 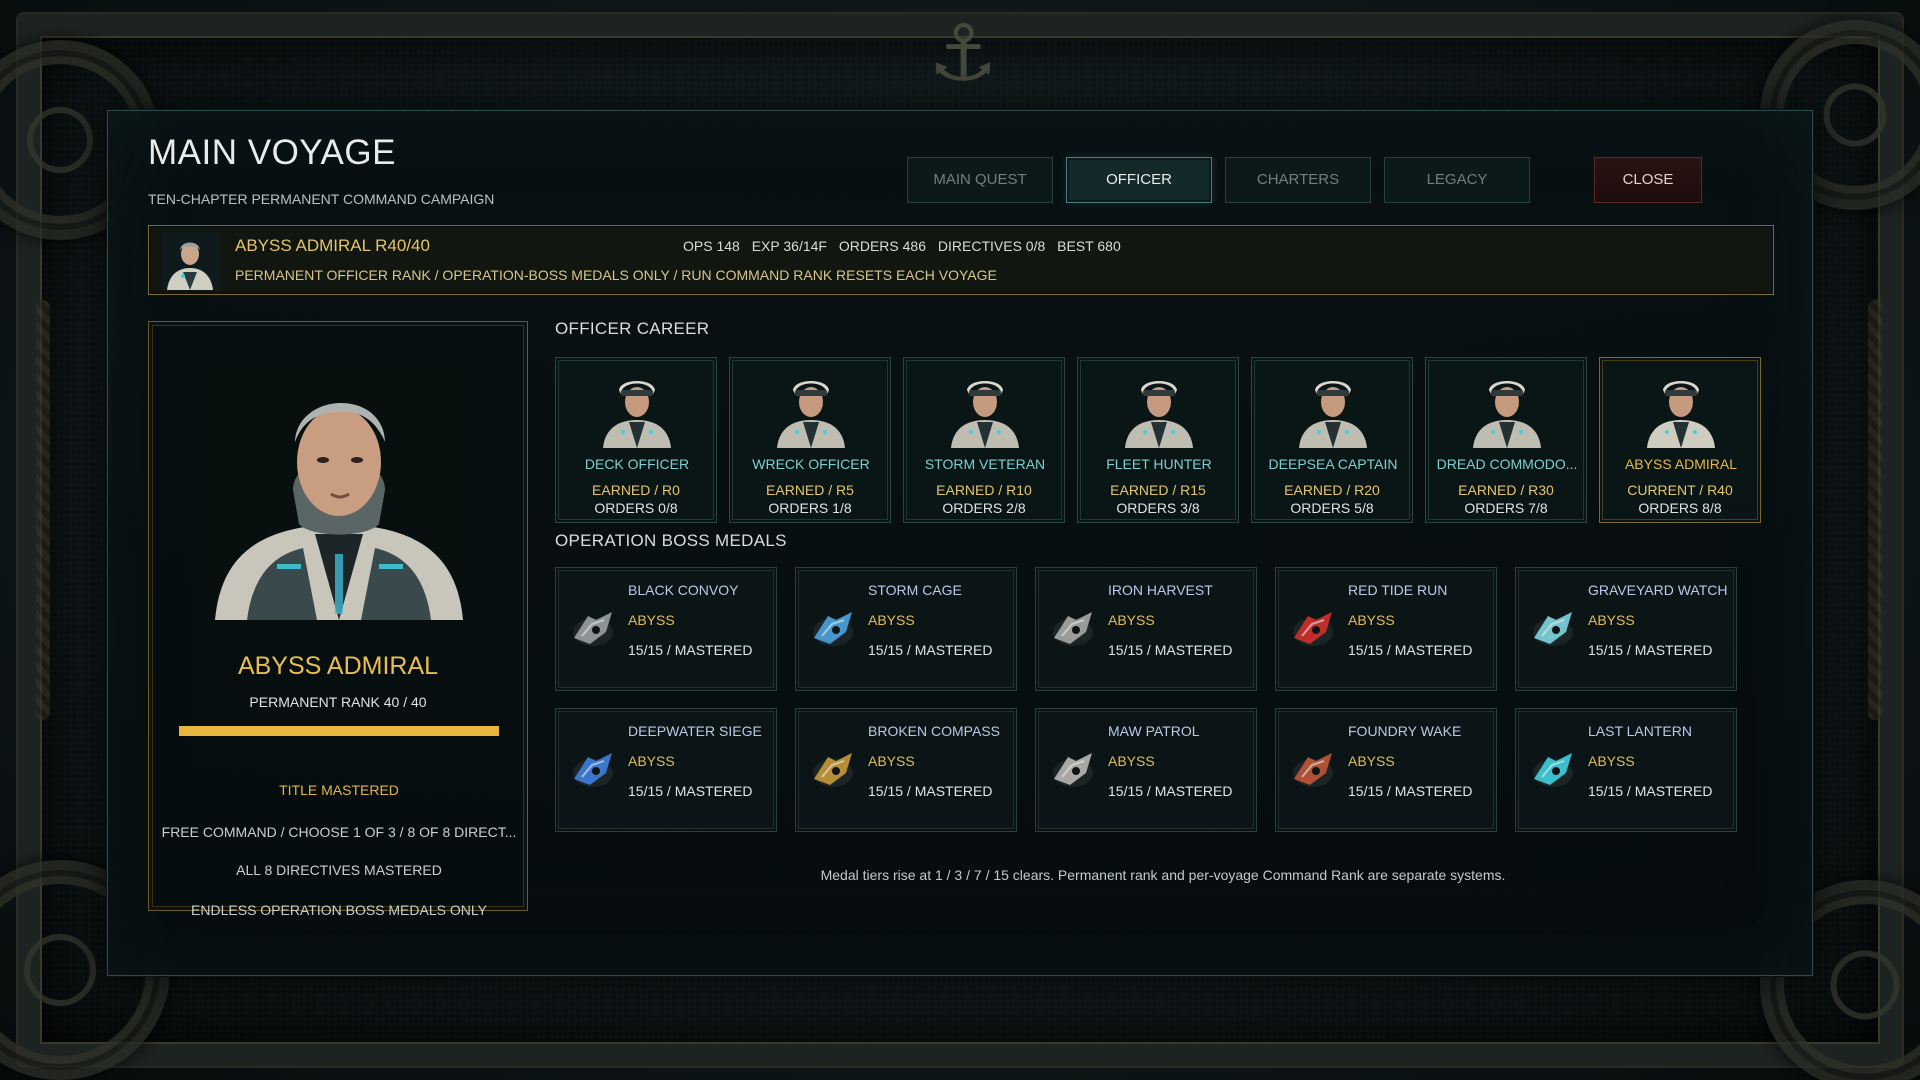 I want to click on medal-name: MAW PATROL, so click(x=1154, y=731).